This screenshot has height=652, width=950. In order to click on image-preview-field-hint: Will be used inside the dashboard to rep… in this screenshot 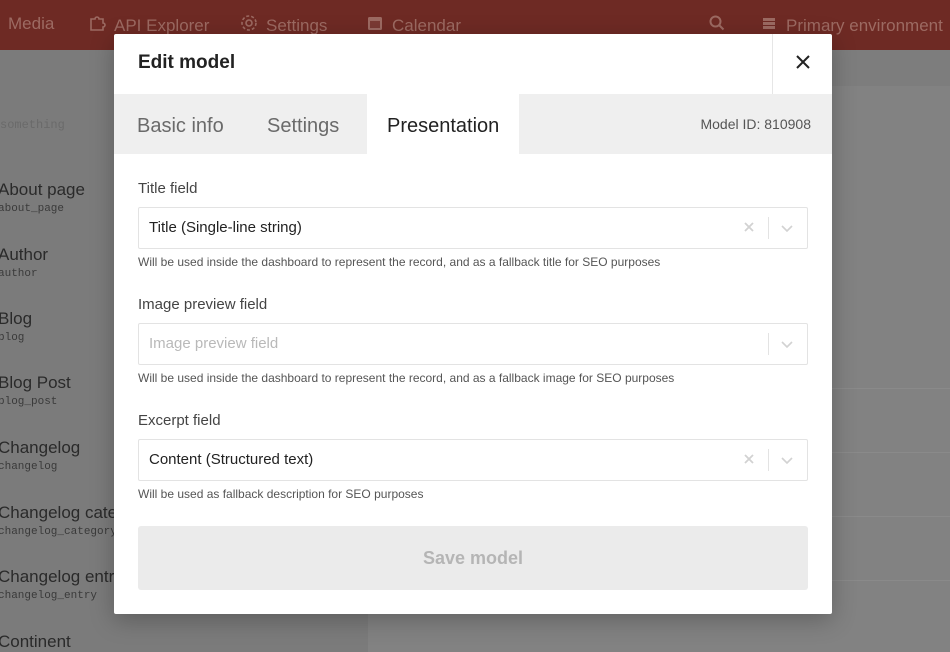, I will do `click(406, 378)`.